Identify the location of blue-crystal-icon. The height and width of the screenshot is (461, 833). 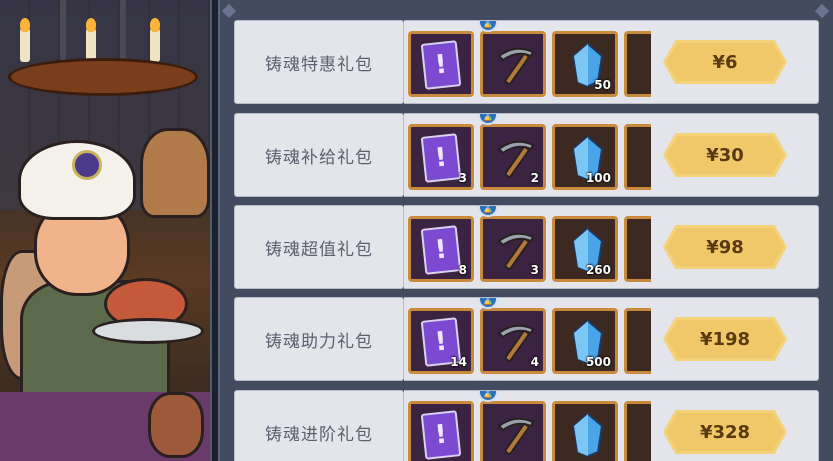
(588, 435).